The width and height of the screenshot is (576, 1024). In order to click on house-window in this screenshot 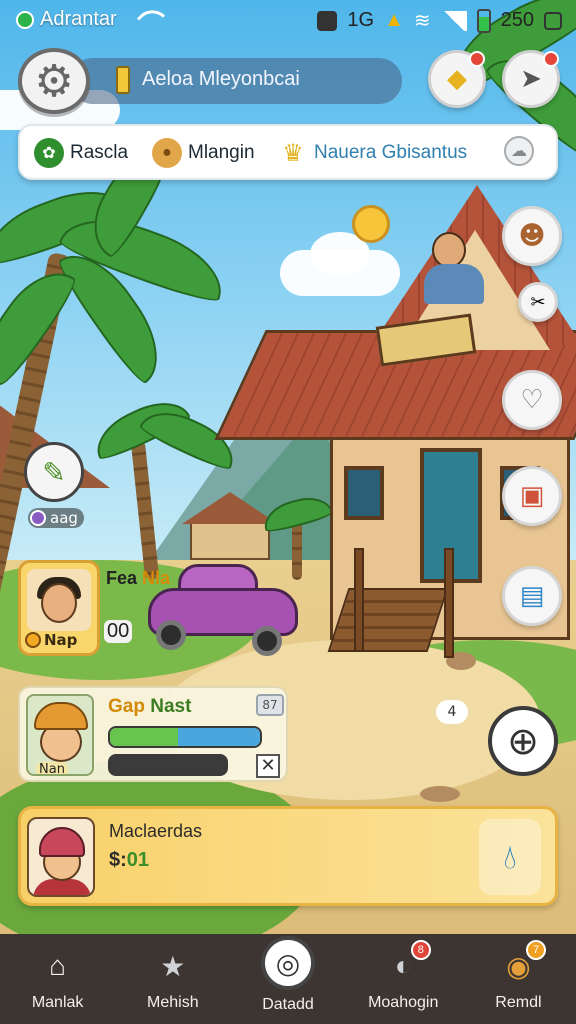, I will do `click(364, 493)`.